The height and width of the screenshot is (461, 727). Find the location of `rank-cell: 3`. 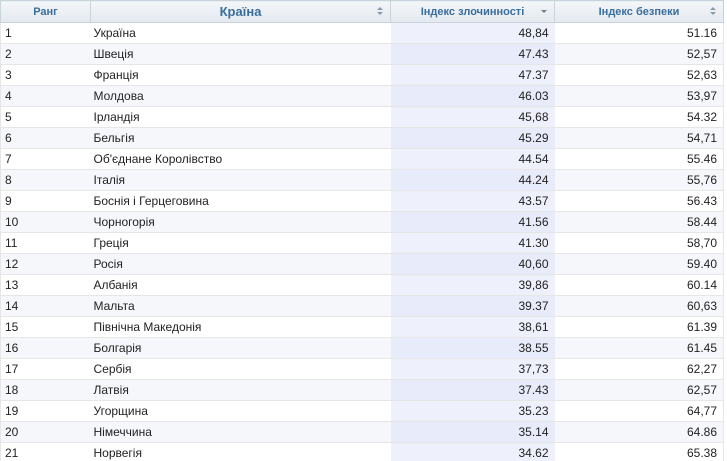

rank-cell: 3 is located at coordinates (45, 75).